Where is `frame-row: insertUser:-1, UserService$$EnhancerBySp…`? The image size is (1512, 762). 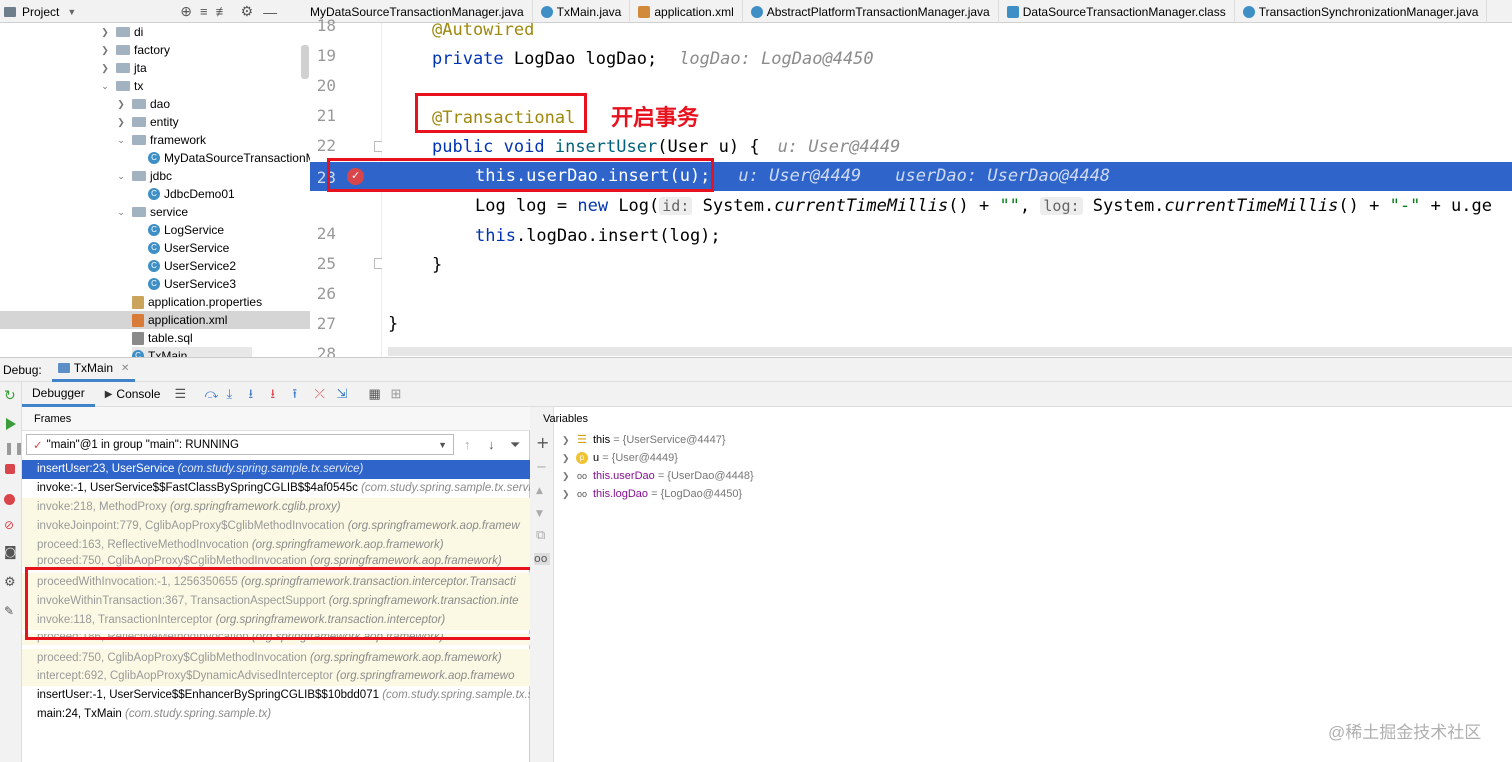 frame-row: insertUser:-1, UserService$$EnhancerBySp… is located at coordinates (276, 695).